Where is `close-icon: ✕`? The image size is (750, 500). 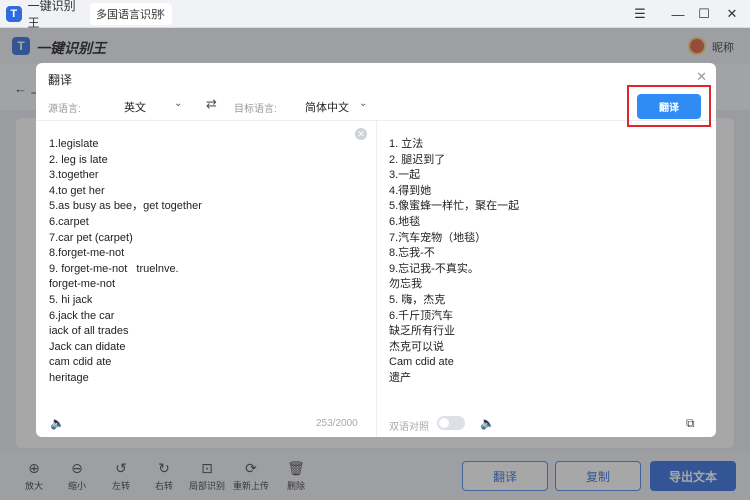
close-icon: ✕ is located at coordinates (701, 77).